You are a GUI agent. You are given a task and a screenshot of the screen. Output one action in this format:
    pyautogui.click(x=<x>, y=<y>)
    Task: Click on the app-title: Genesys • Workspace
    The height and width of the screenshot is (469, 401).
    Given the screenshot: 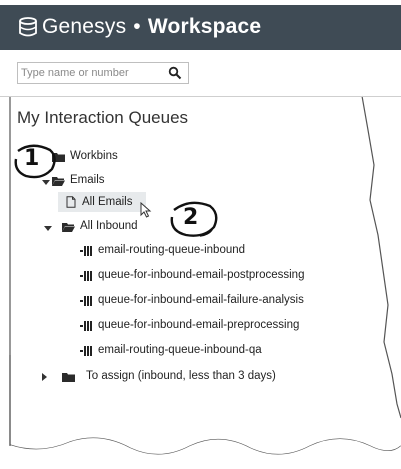 What is the action you would take?
    pyautogui.click(x=151, y=27)
    